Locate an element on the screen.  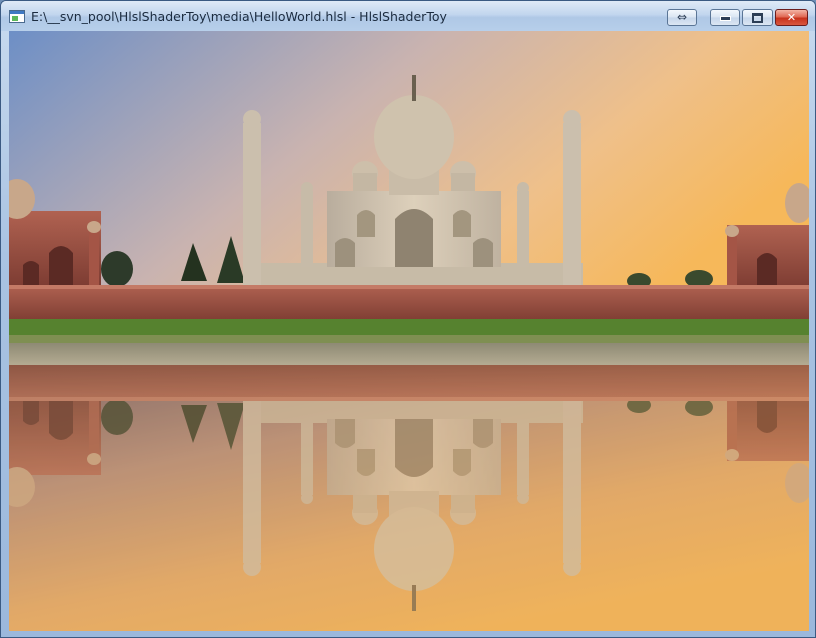
lawn is located at coordinates (409, 327).